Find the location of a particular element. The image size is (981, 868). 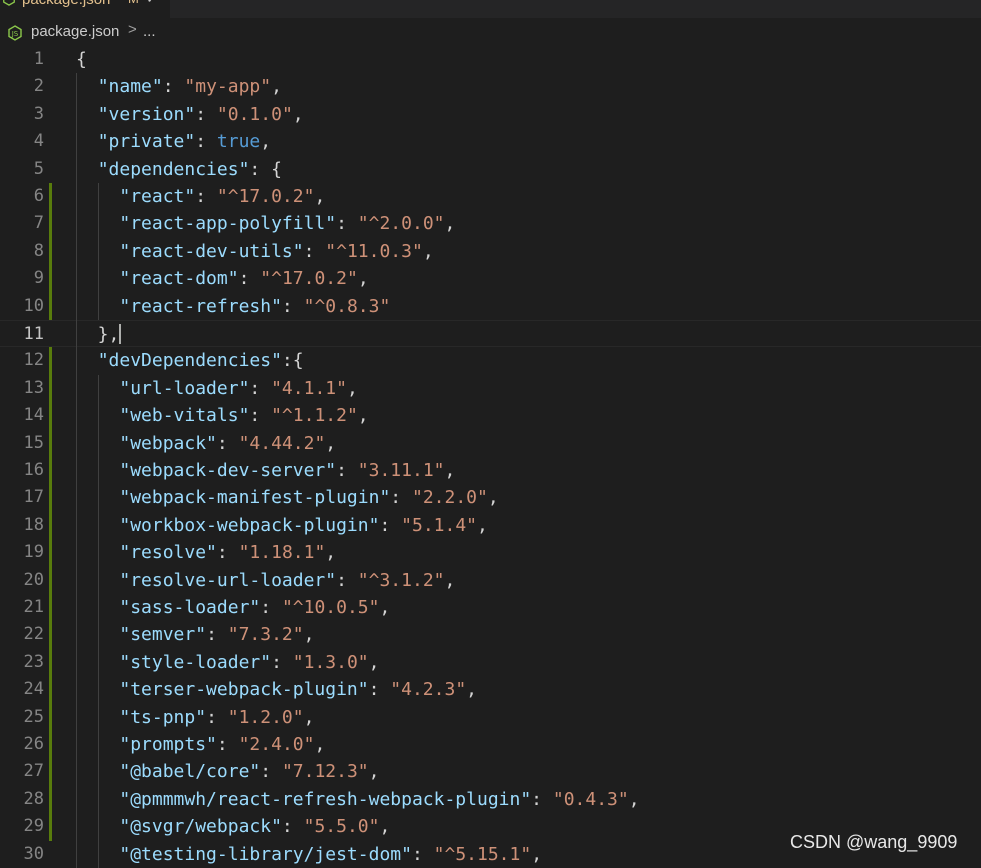

code-text: "react-refresh": "^0.8.3" is located at coordinates (233, 306).